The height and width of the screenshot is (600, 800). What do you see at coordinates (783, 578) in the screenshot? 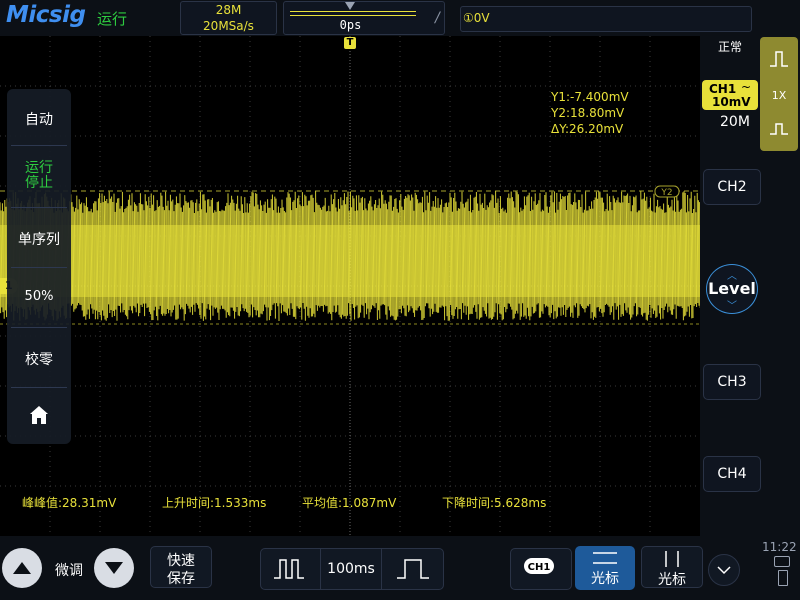
I see `battery-icon` at bounding box center [783, 578].